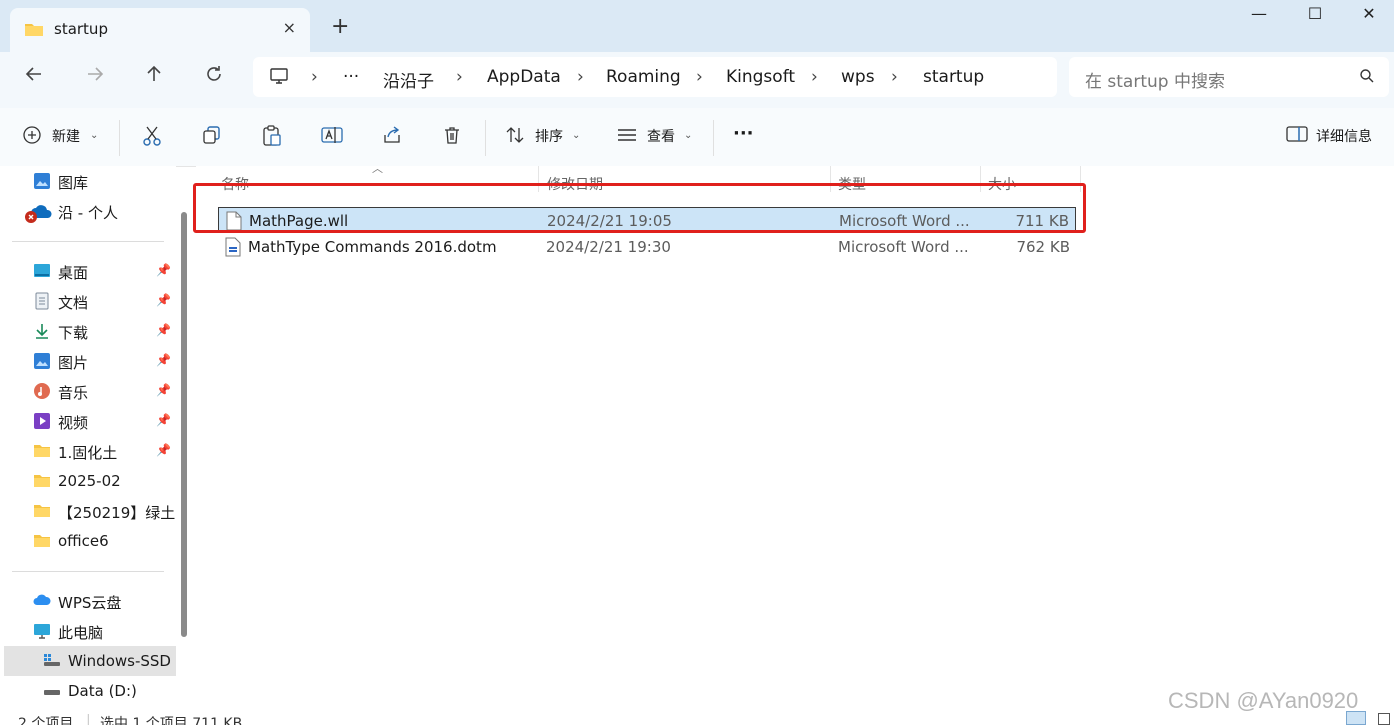  I want to click on search-placeholder: 在 startup 中搜索, so click(1155, 82).